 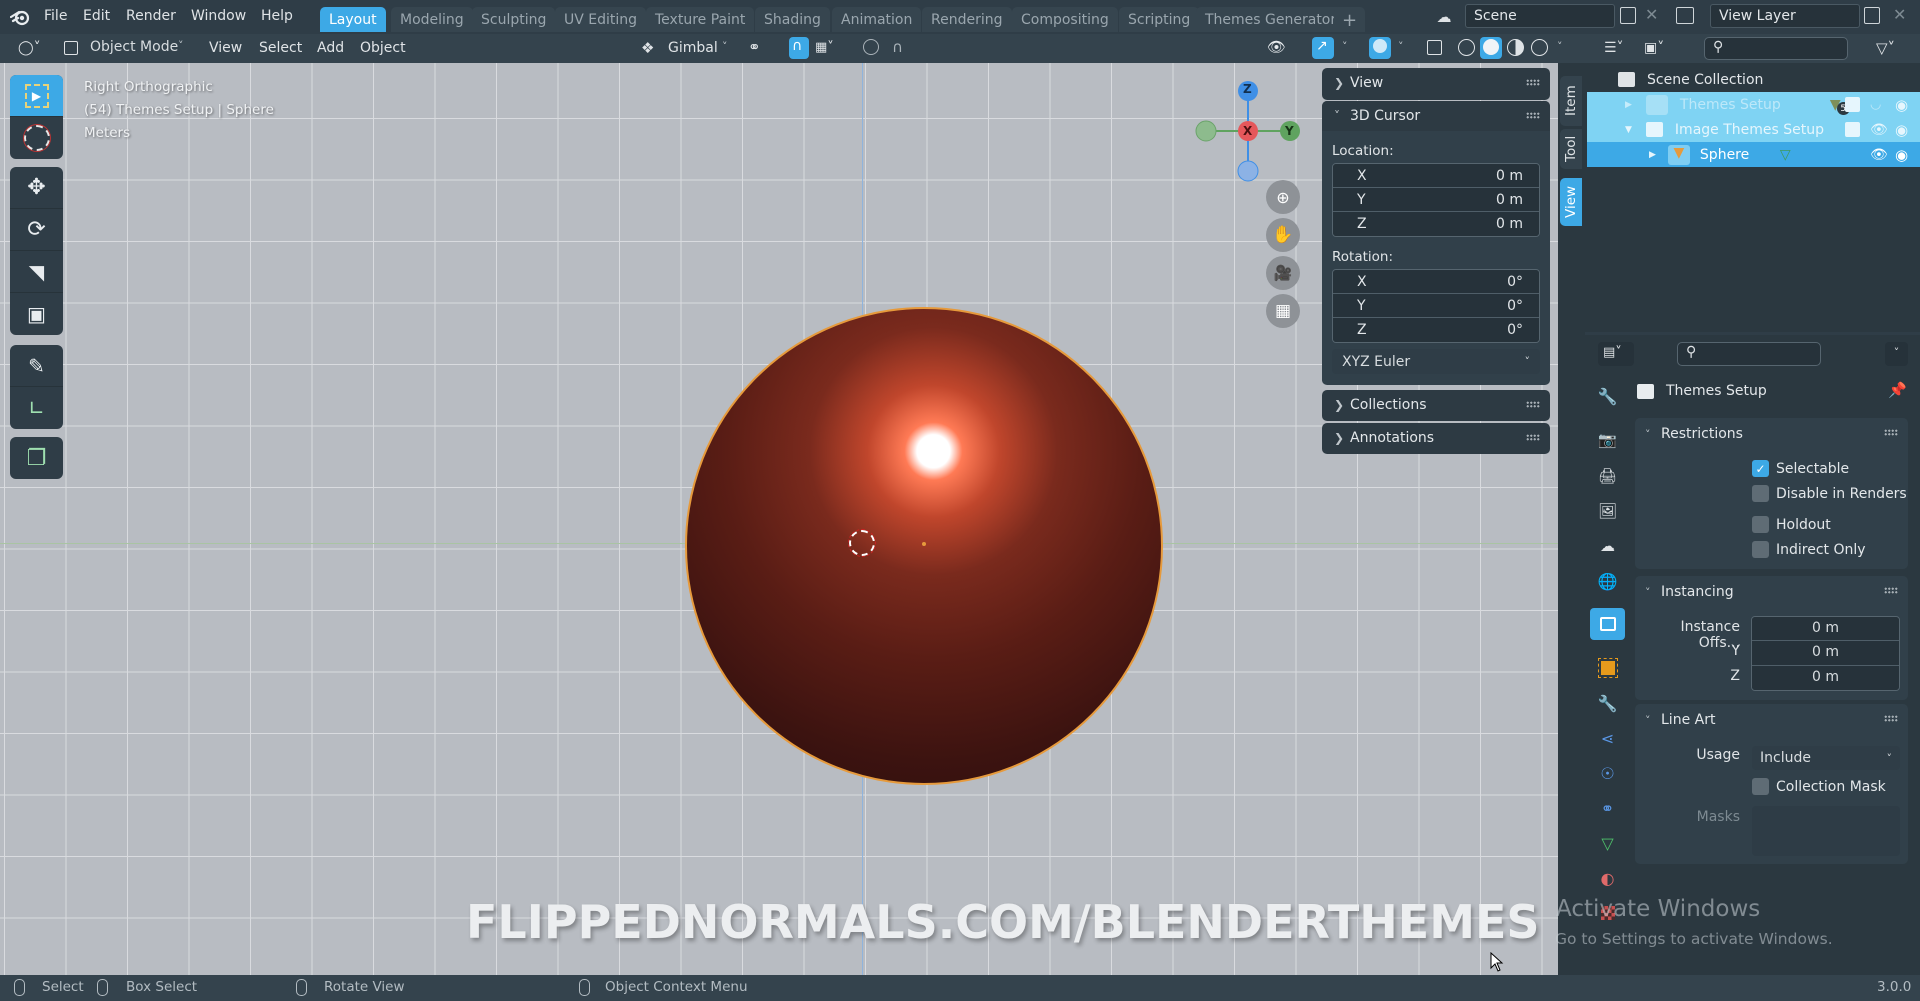 I want to click on tab-render: 📷, so click(x=1607, y=440).